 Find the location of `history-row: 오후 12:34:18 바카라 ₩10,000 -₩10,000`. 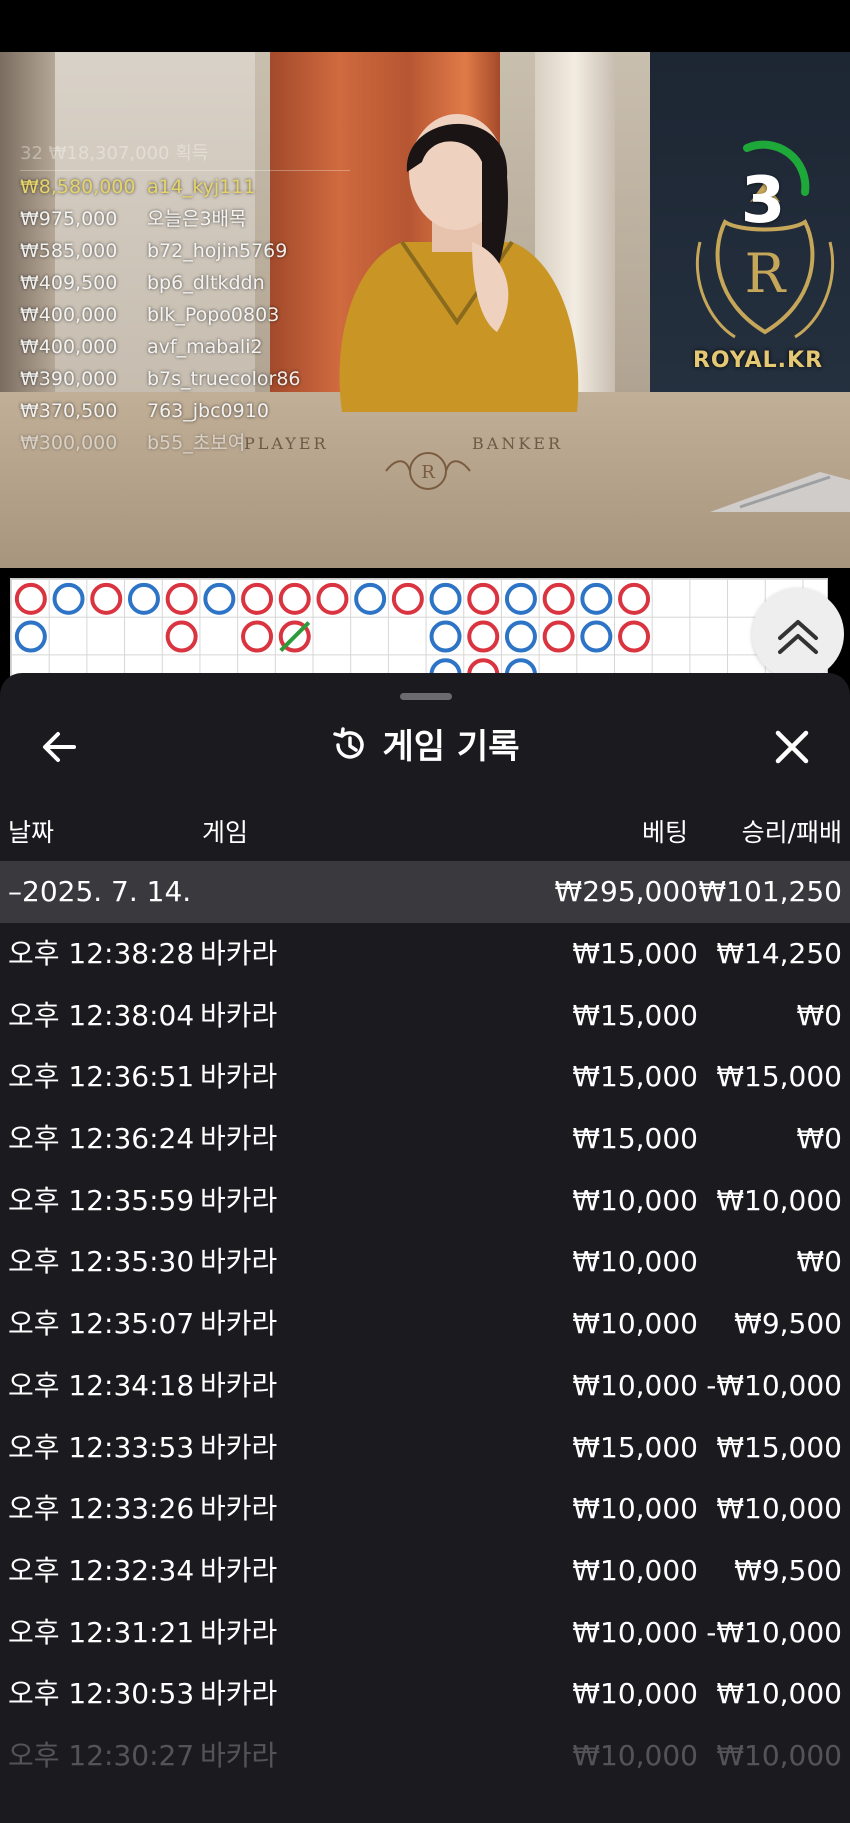

history-row: 오후 12:34:18 바카라 ₩10,000 -₩10,000 is located at coordinates (425, 1386).